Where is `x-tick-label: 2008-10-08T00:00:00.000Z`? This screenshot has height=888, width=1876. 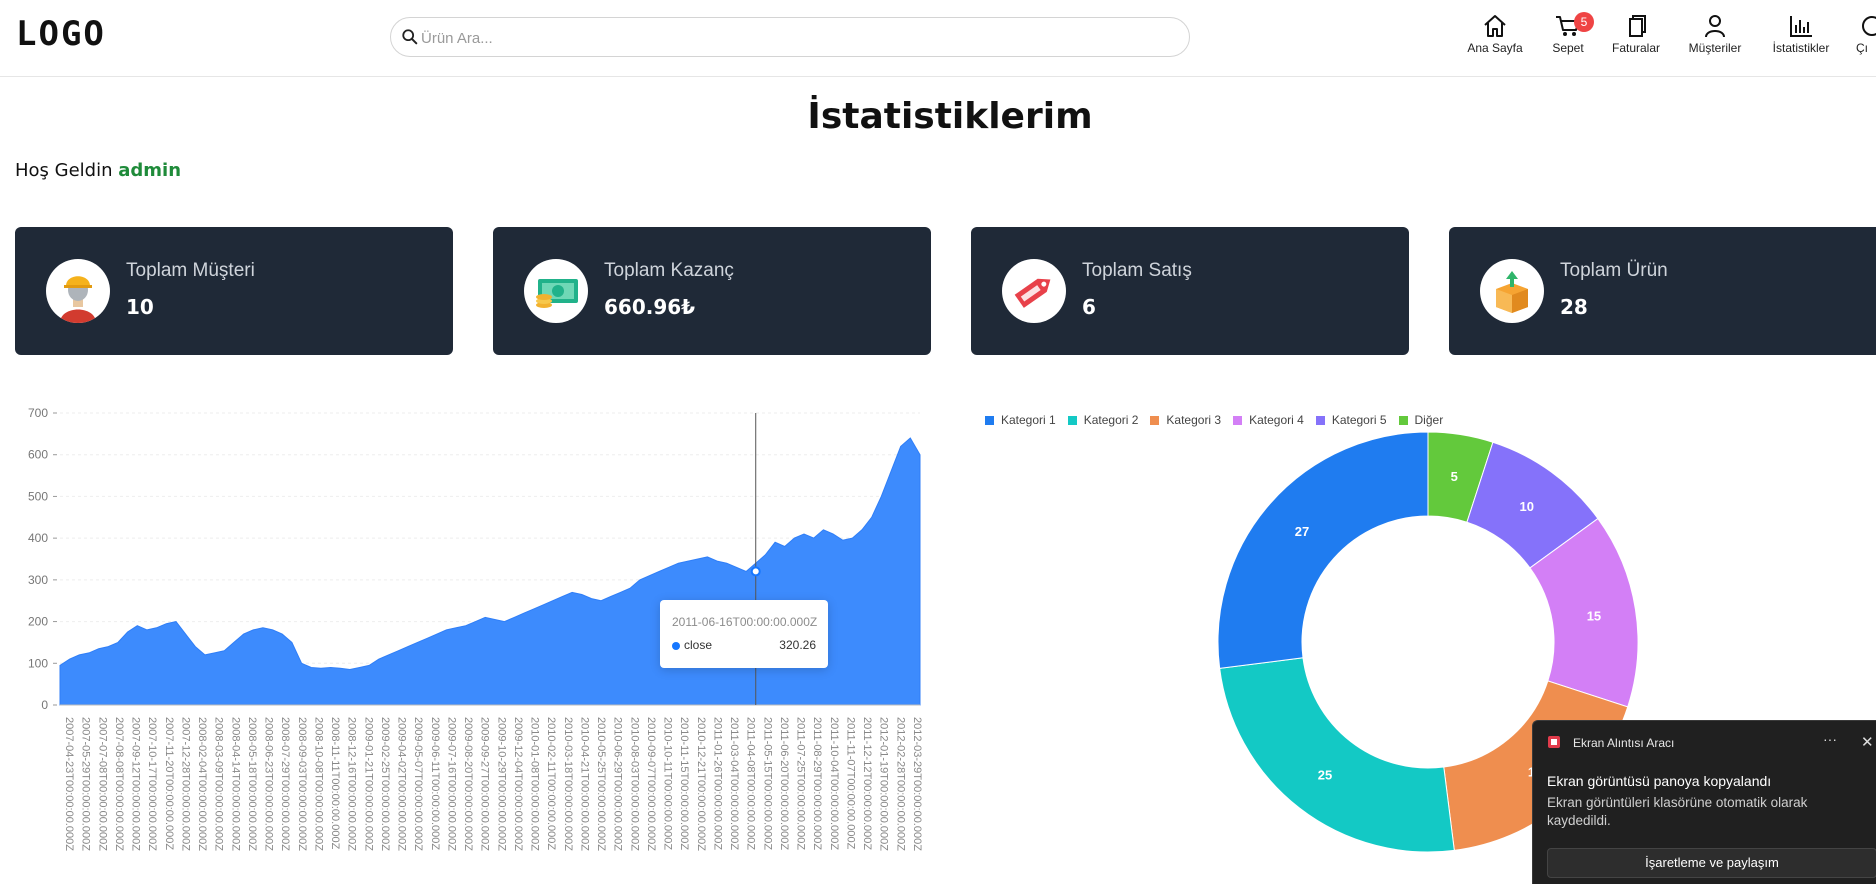 x-tick-label: 2008-10-08T00:00:00.000Z is located at coordinates (318, 784).